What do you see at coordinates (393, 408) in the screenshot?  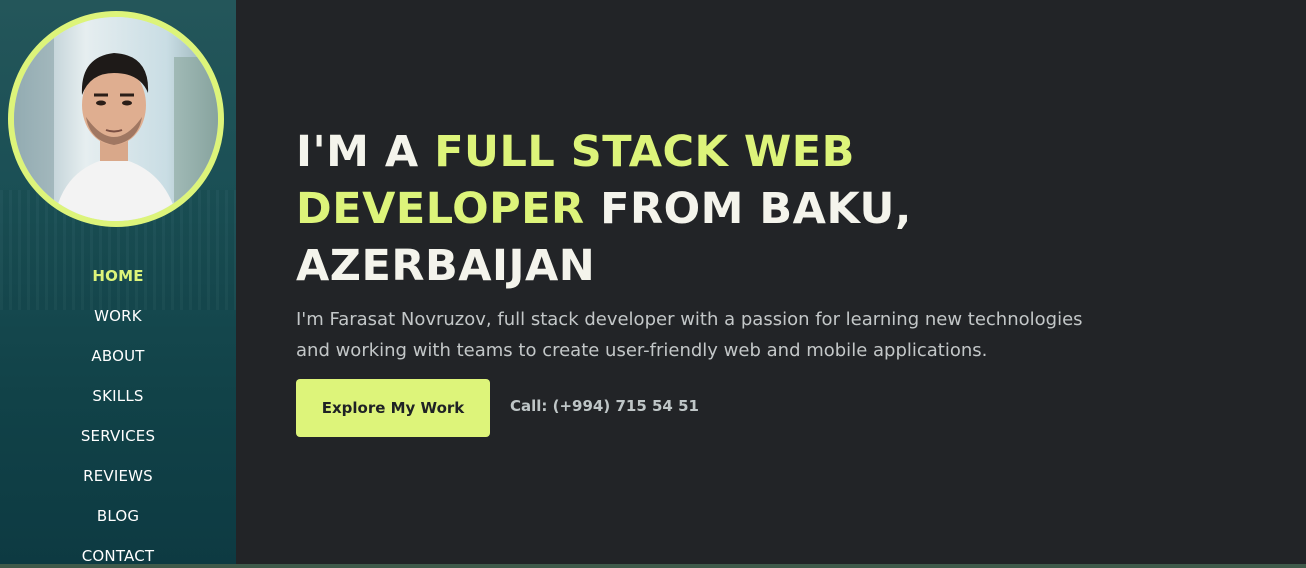 I see `explore-work-button: Explore My Work` at bounding box center [393, 408].